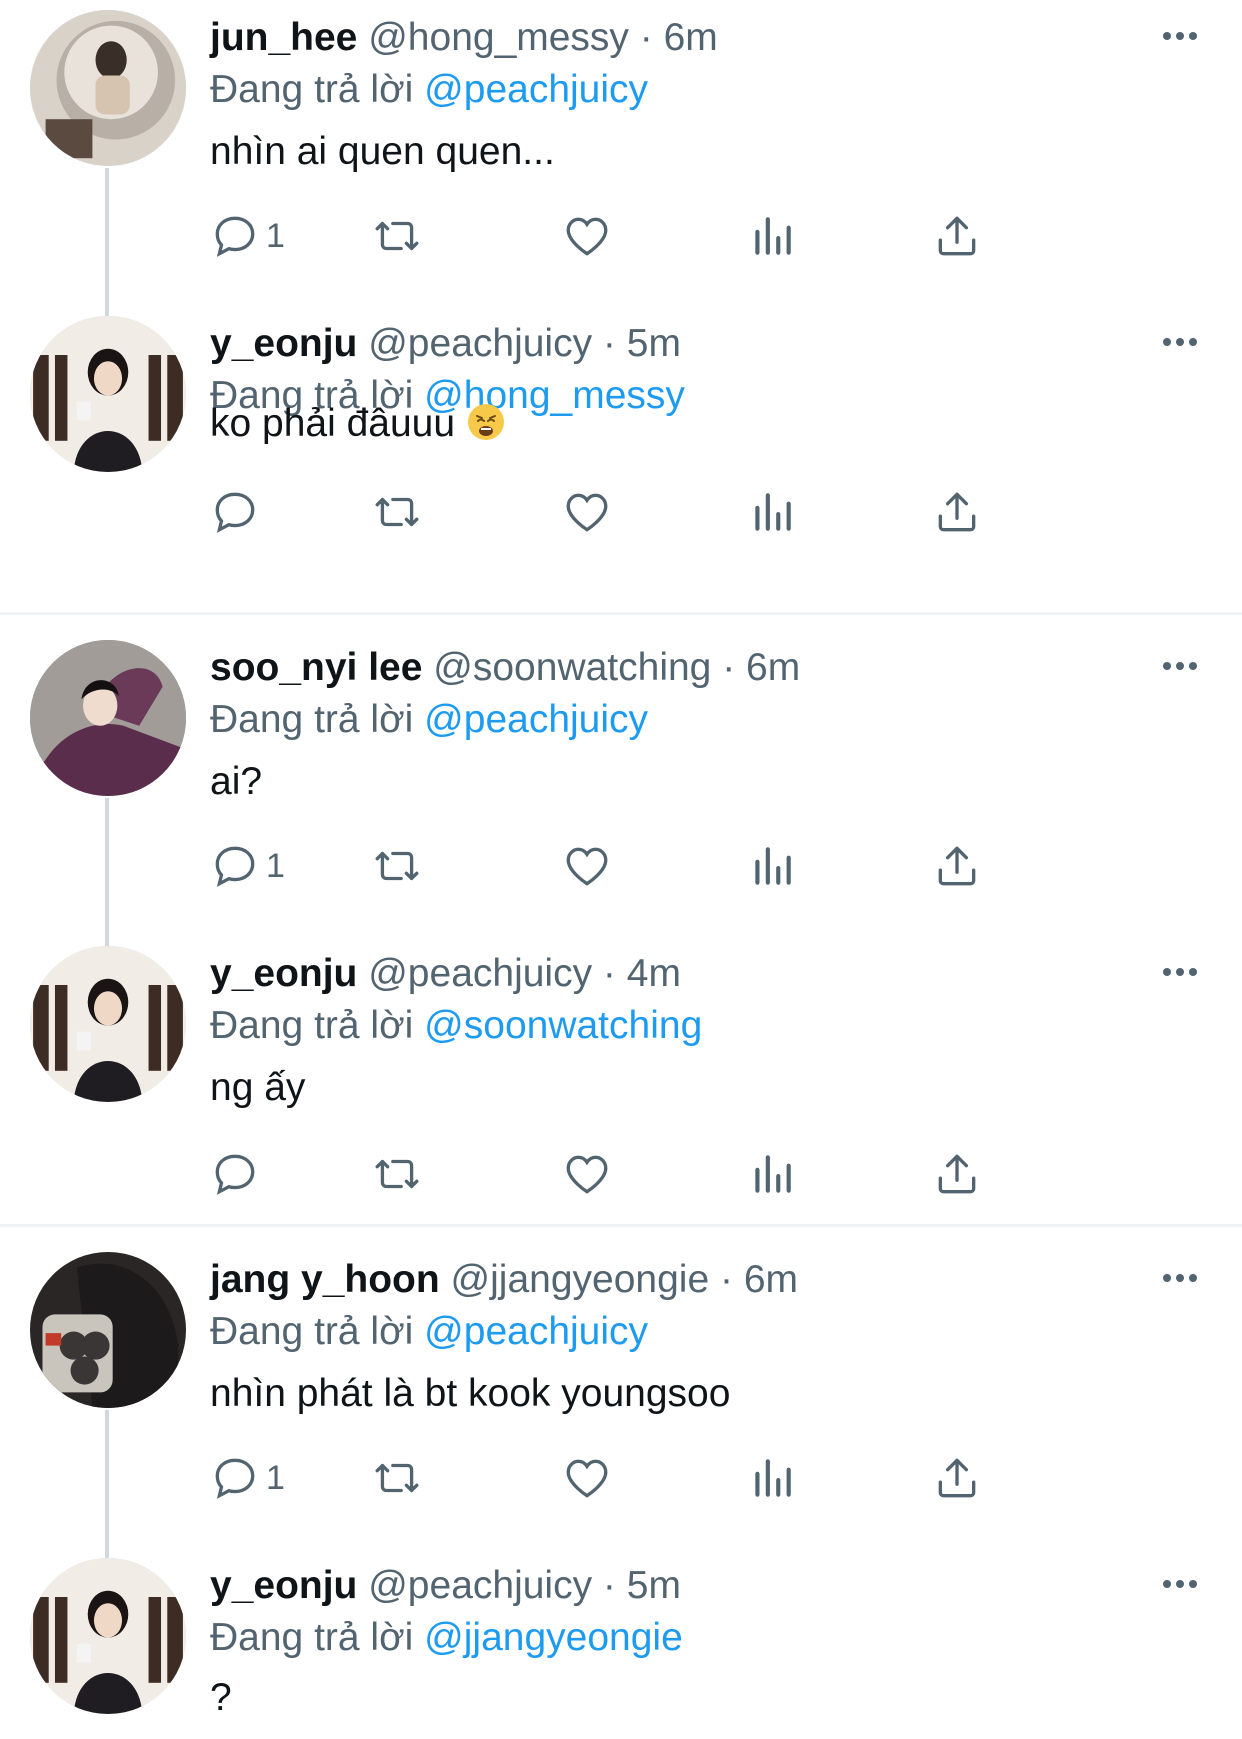  Describe the element at coordinates (333, 423) in the screenshot. I see `tweet-text-content: ko phải đâuuu` at that location.